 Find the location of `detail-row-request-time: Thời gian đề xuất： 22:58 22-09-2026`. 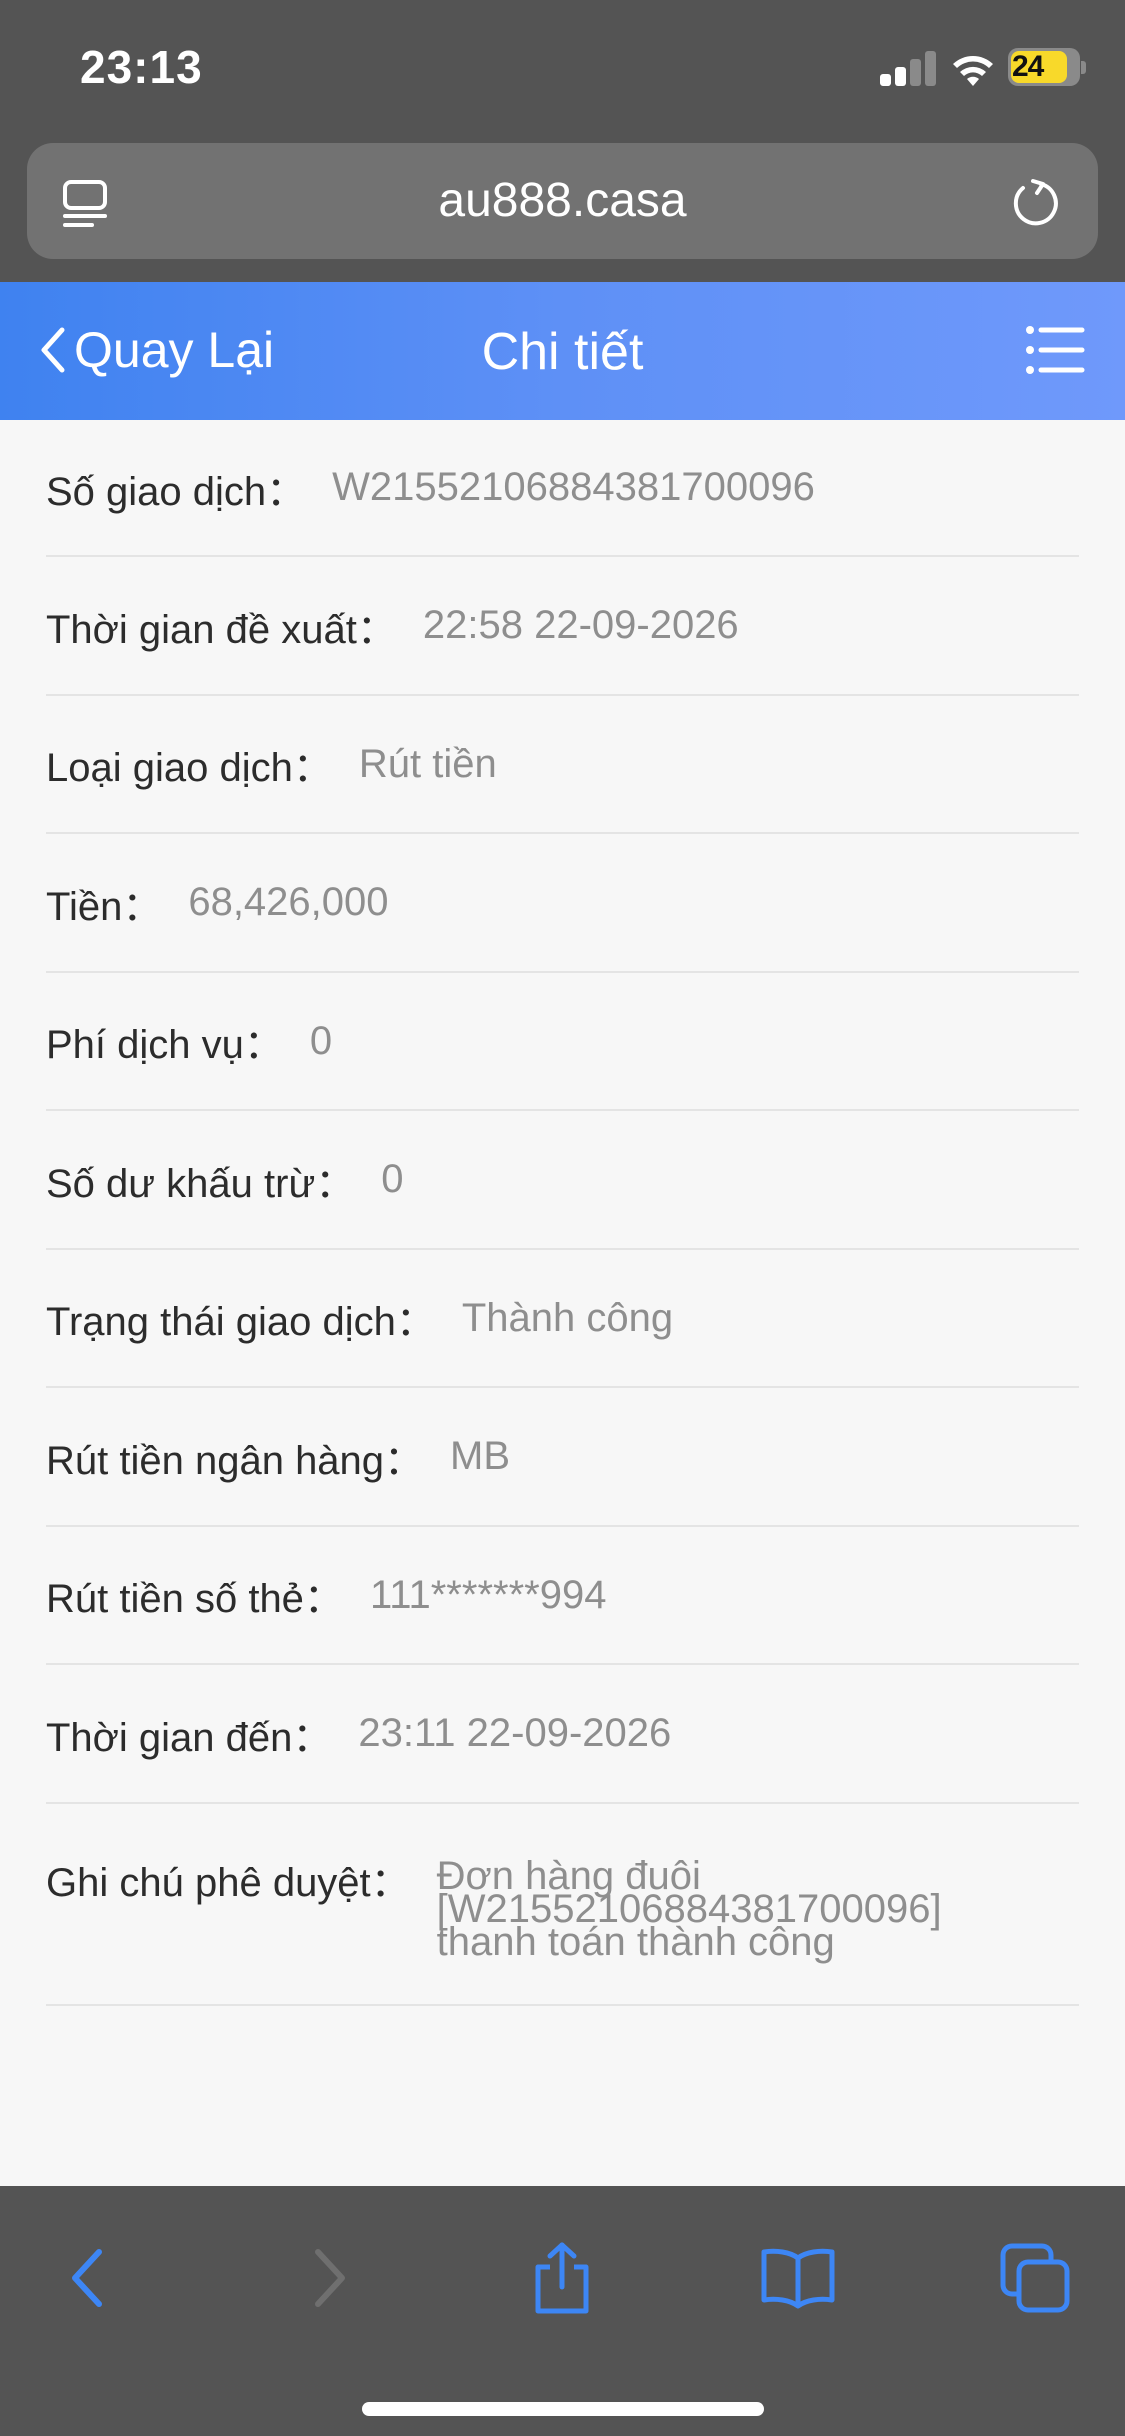

detail-row-request-time: Thời gian đề xuất： 22:58 22-09-2026 is located at coordinates (562, 626).